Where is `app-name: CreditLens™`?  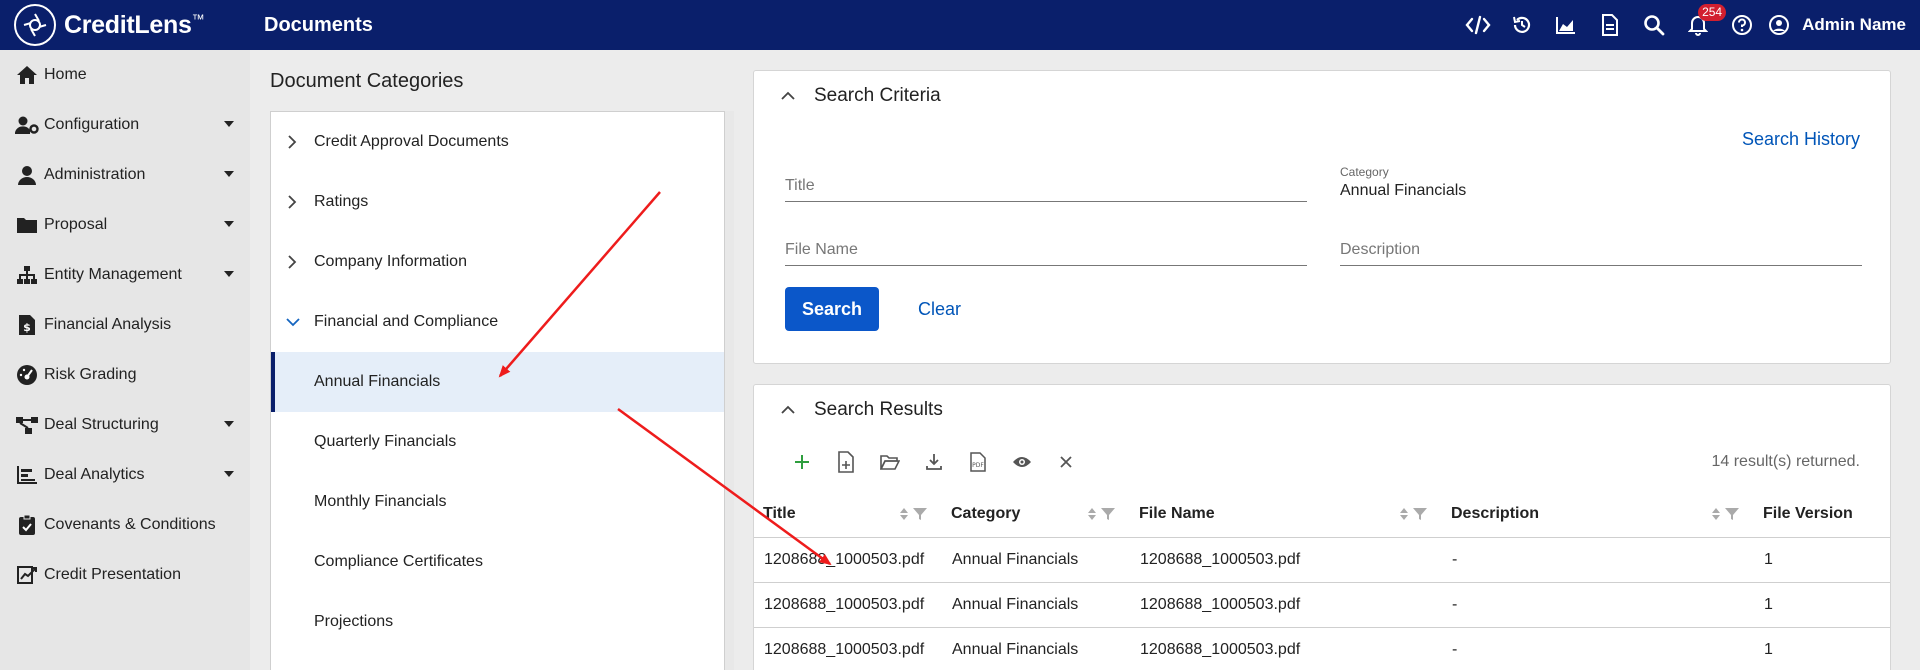
app-name: CreditLens™ is located at coordinates (134, 24).